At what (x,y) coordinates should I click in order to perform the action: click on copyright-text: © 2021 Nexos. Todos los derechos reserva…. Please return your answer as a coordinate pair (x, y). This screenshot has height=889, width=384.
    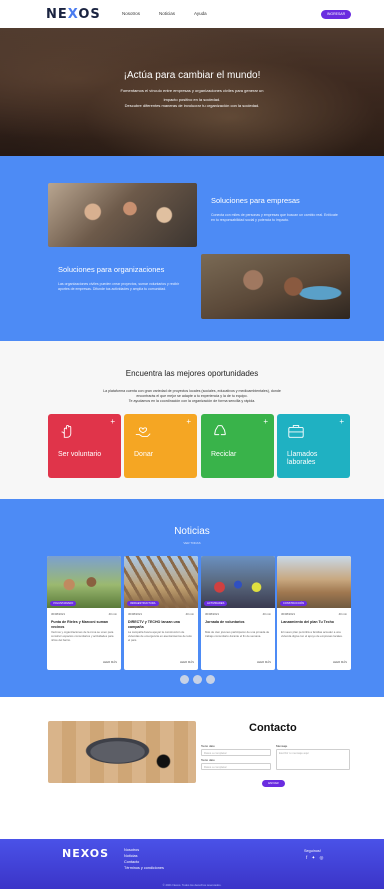
    Looking at the image, I should click on (192, 885).